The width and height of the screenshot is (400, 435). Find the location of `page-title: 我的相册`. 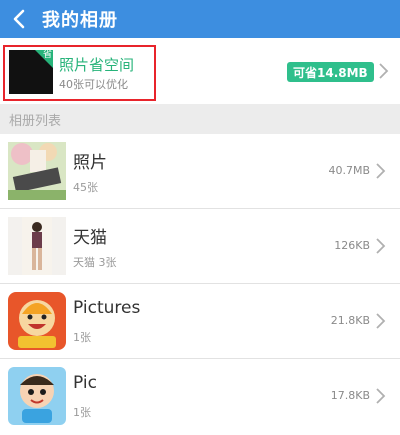

page-title: 我的相册 is located at coordinates (80, 20).